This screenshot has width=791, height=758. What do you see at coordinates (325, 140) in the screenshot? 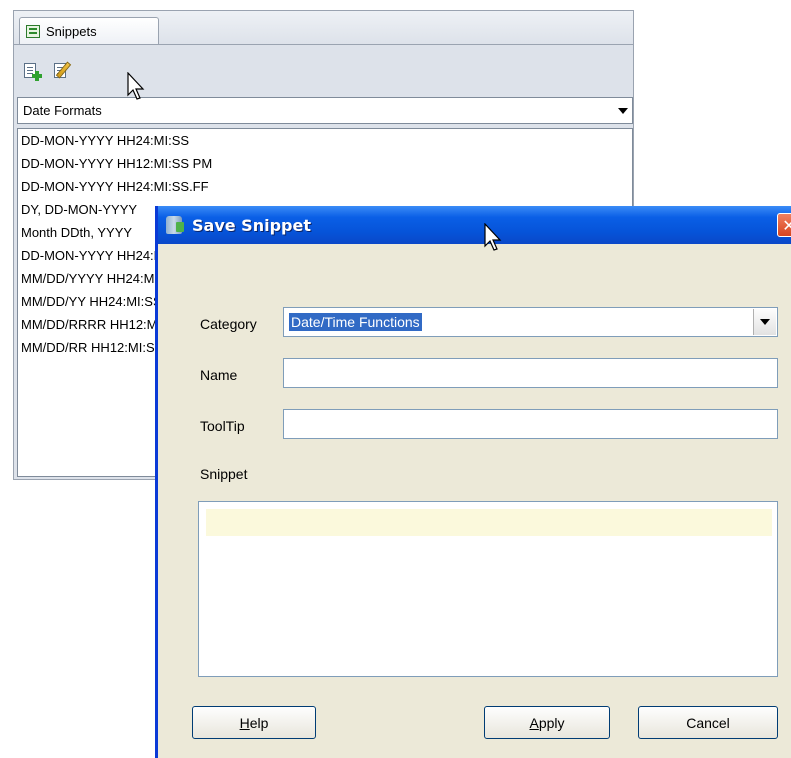
I see `list-item: DD-MON-YYYY HH24:MI:SS` at bounding box center [325, 140].